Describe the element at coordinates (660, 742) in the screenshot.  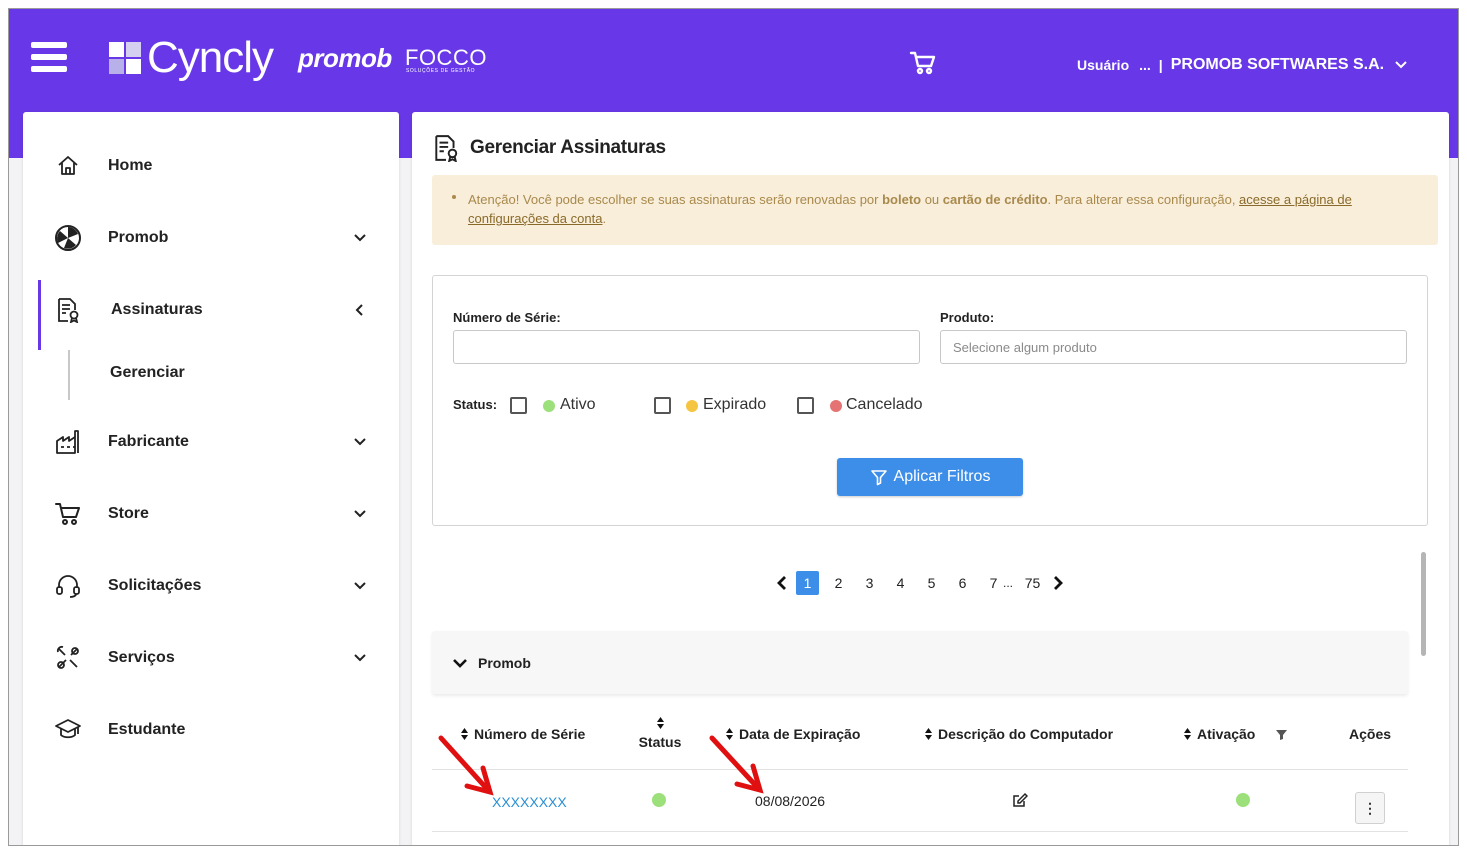
I see `column-header-label: Status` at that location.